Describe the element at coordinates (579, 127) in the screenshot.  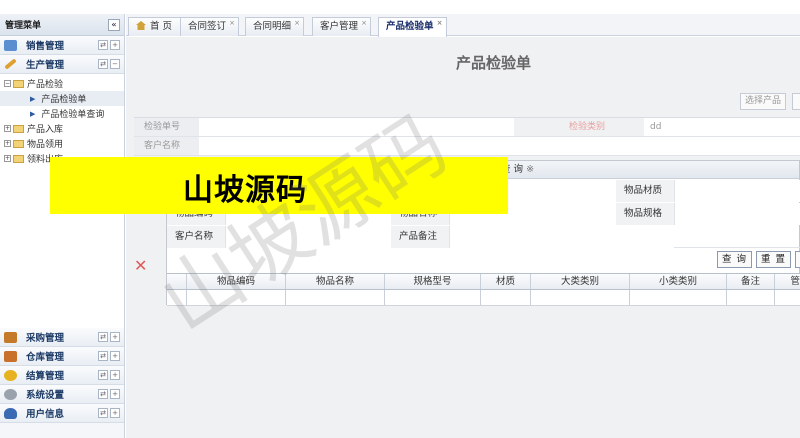
I see `inspection-type-label: 检验类别` at that location.